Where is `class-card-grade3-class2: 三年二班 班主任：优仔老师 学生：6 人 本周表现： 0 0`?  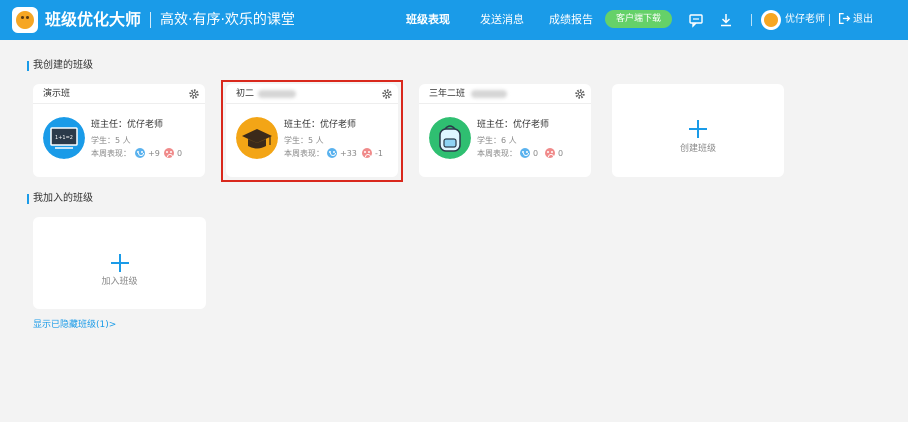 class-card-grade3-class2: 三年二班 班主任：优仔老师 学生：6 人 本周表现： 0 0 is located at coordinates (505, 130).